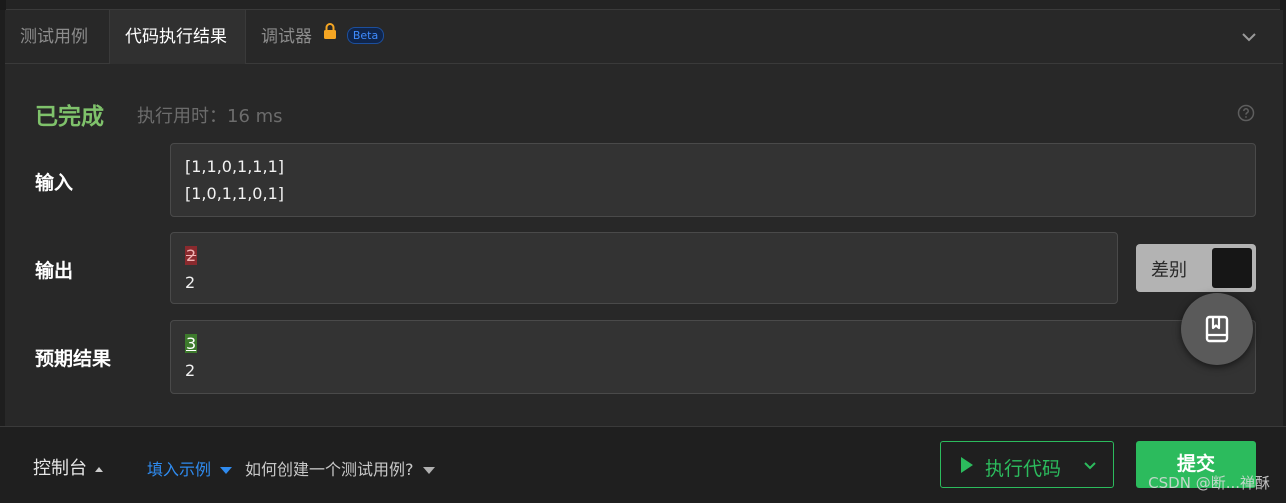 Image resolution: width=1286 pixels, height=503 pixels. I want to click on diff-toggle-label: 差别, so click(1169, 270).